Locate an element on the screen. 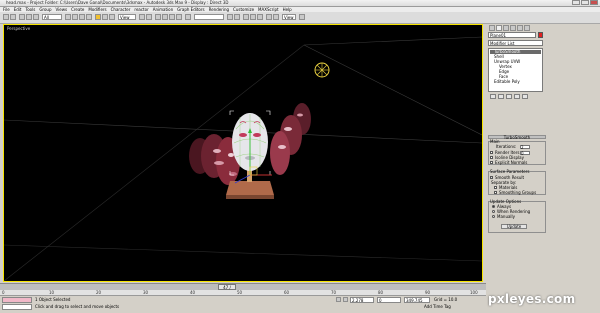 The width and height of the screenshot is (600, 313). align-icon is located at coordinates (237, 17).